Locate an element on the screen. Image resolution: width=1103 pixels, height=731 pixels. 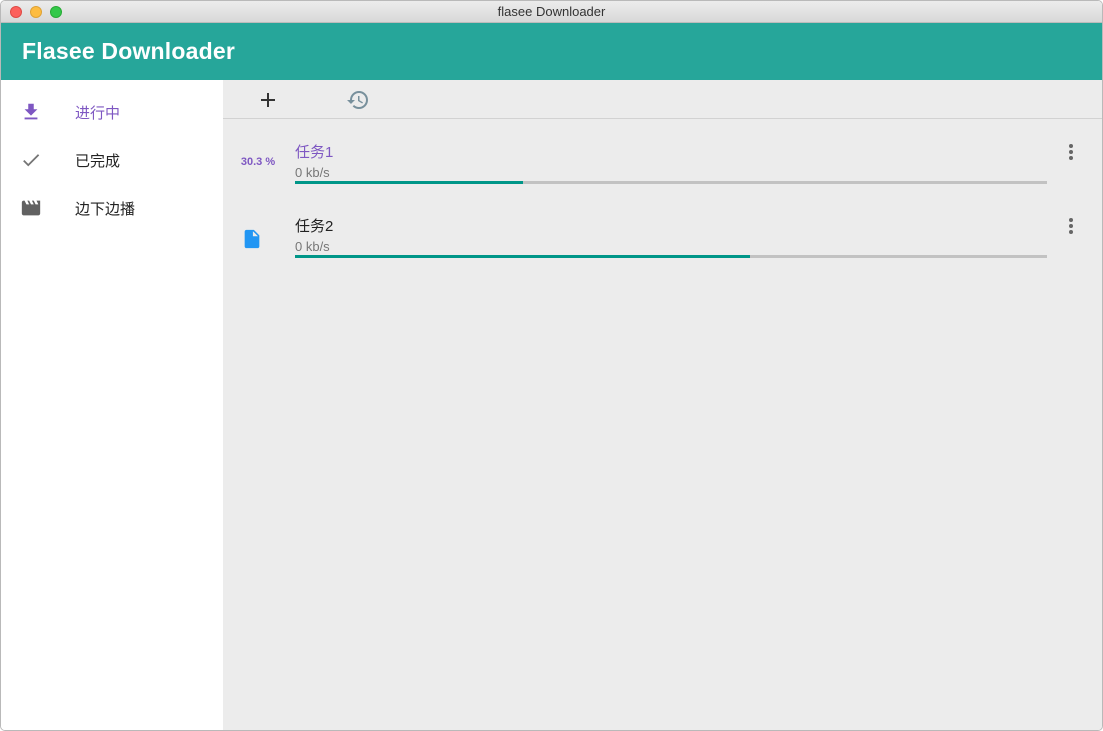
sidebar-item-completed: 已完成 is located at coordinates (112, 160).